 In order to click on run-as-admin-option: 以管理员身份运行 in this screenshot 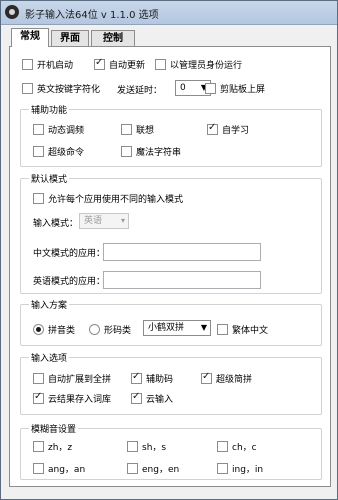, I will do `click(198, 64)`.